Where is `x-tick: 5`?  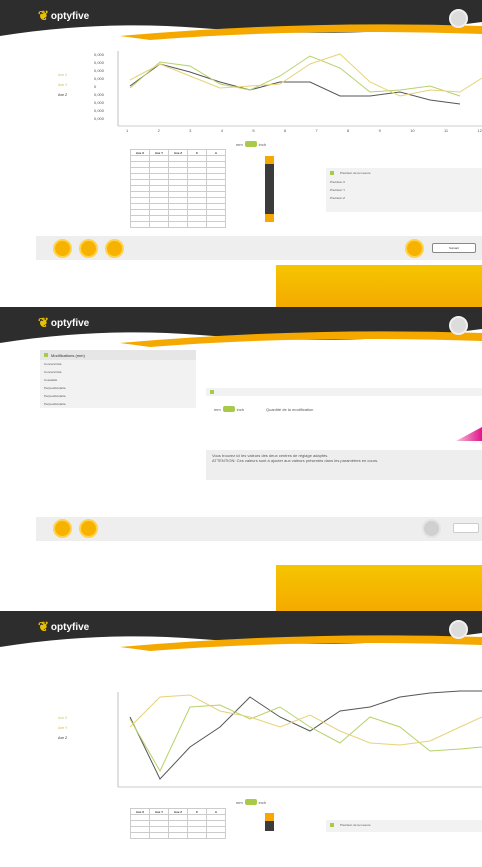 x-tick: 5 is located at coordinates (253, 130).